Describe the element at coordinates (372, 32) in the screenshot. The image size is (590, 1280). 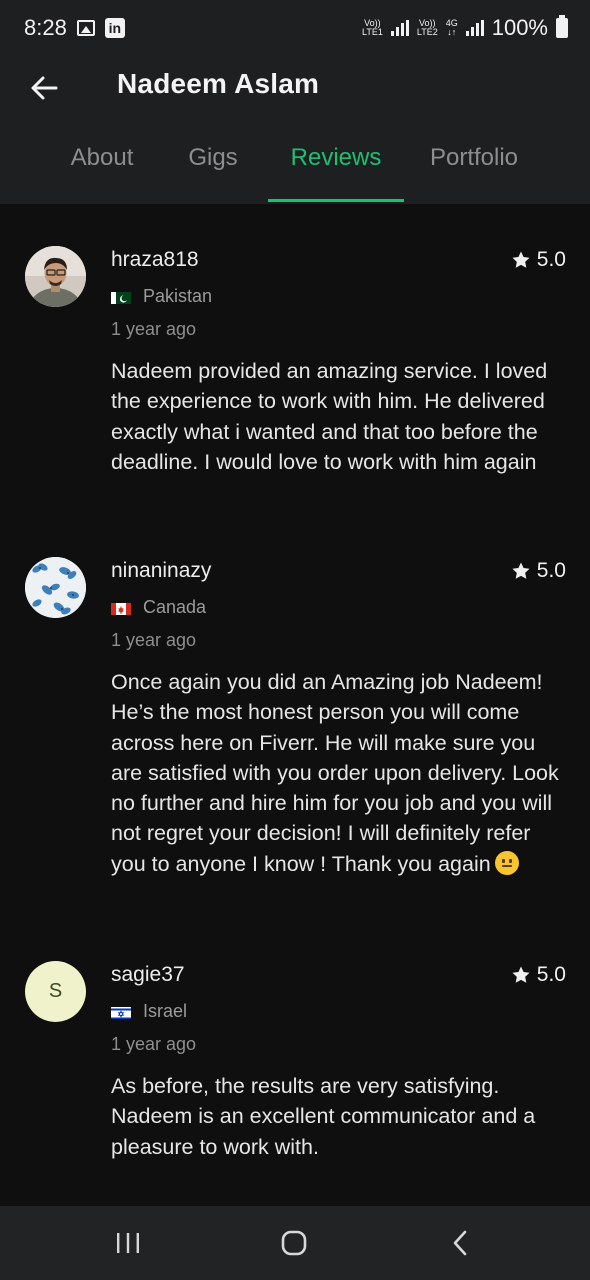
I see `sim1-label-bottom: LTE1` at that location.